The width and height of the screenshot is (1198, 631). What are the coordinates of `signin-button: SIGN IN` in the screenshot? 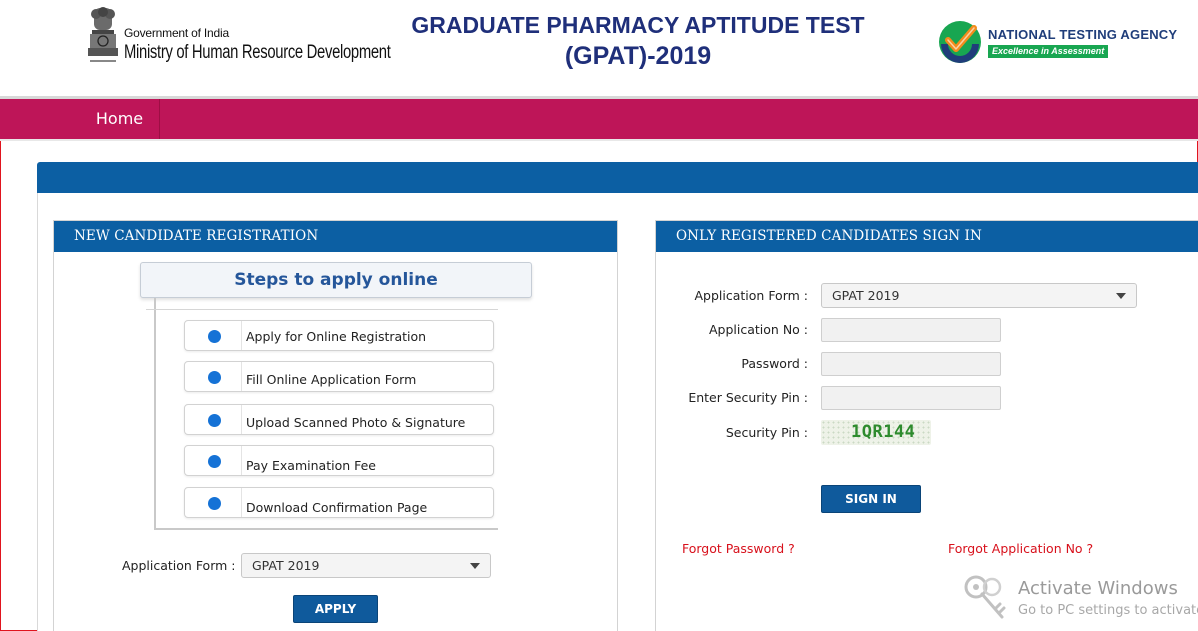 It's located at (871, 499).